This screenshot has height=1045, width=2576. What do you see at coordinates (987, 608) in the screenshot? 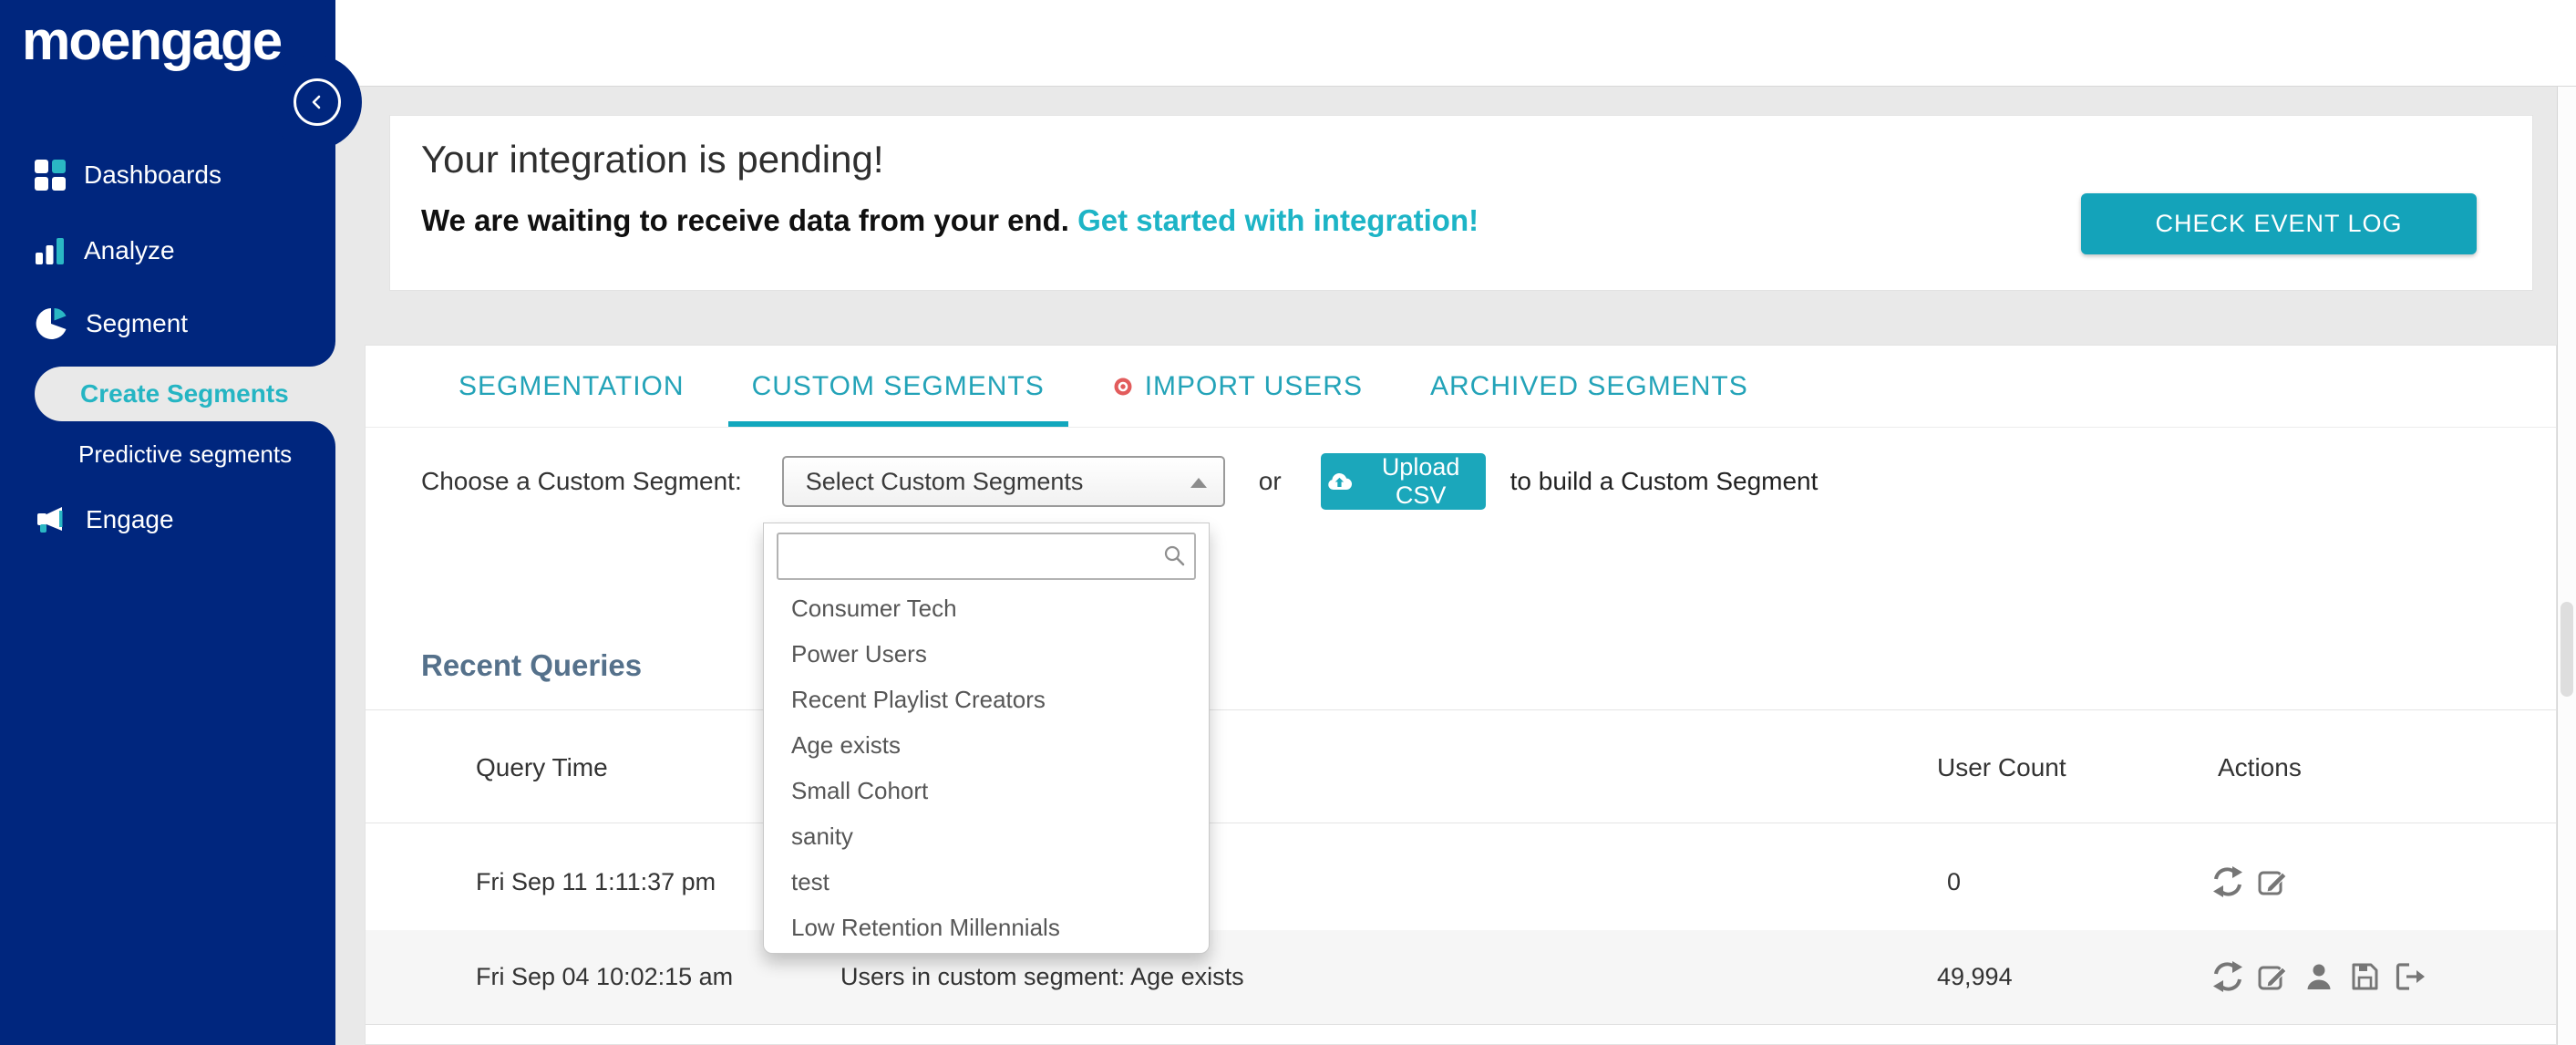
I see `dropdown-option: Consumer Tech` at bounding box center [987, 608].